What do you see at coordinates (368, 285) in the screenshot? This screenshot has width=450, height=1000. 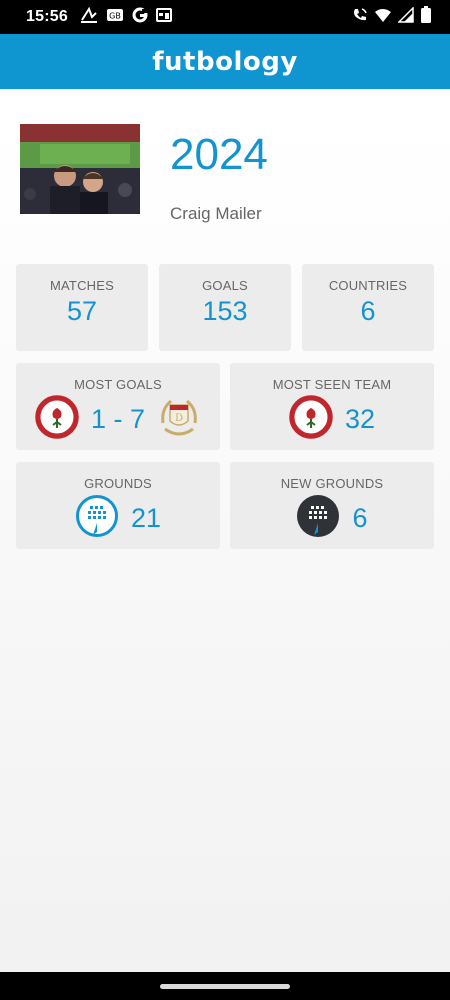 I see `countries-label: COUNTRIES` at bounding box center [368, 285].